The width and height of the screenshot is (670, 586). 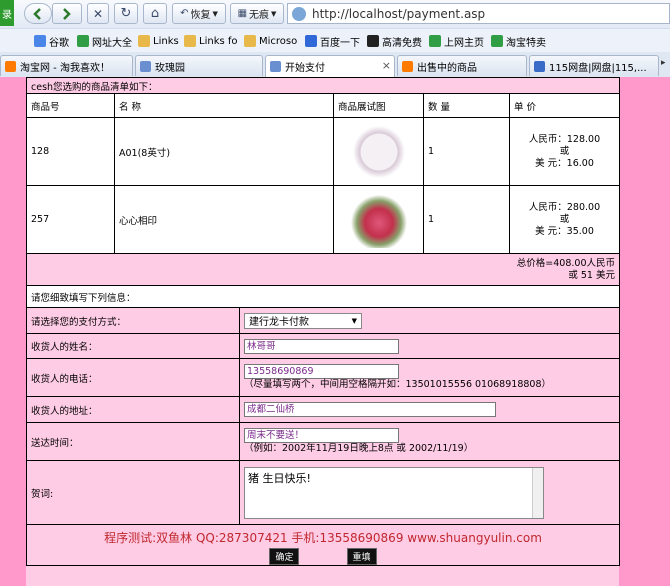 I want to click on favorite-item: 谷歌, so click(x=51, y=41).